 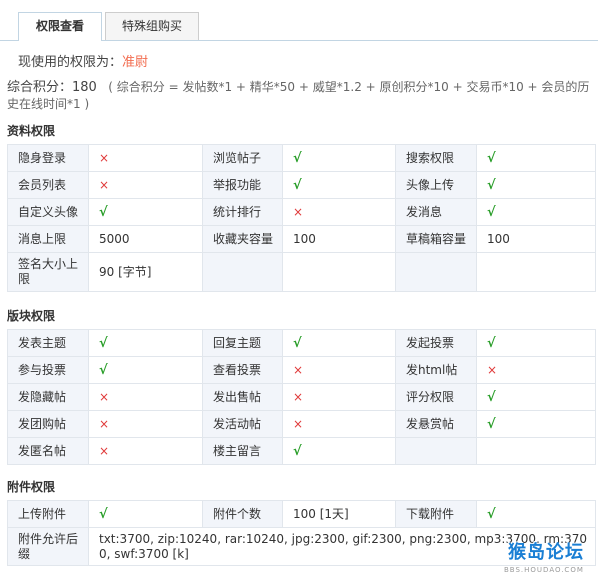 I want to click on perm-key: 发html帖, so click(x=436, y=370).